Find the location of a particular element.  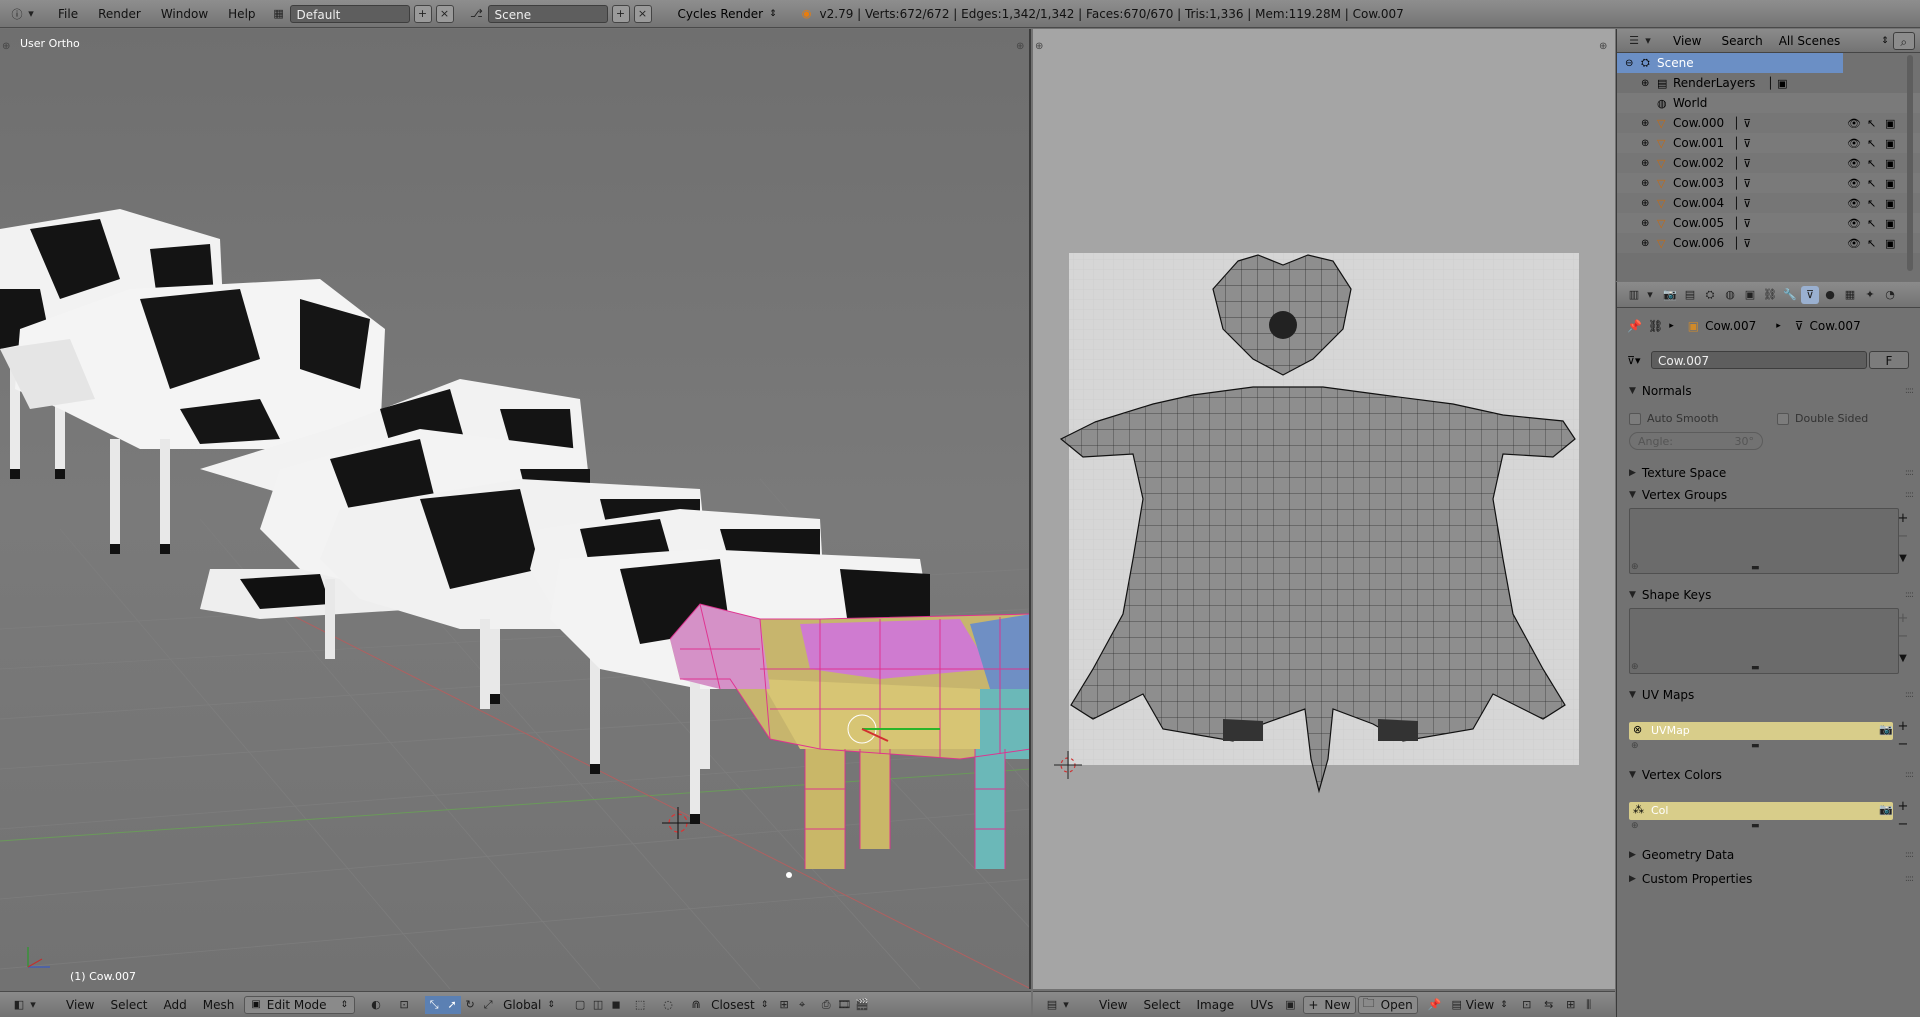

menu-help: Help is located at coordinates (241, 14).